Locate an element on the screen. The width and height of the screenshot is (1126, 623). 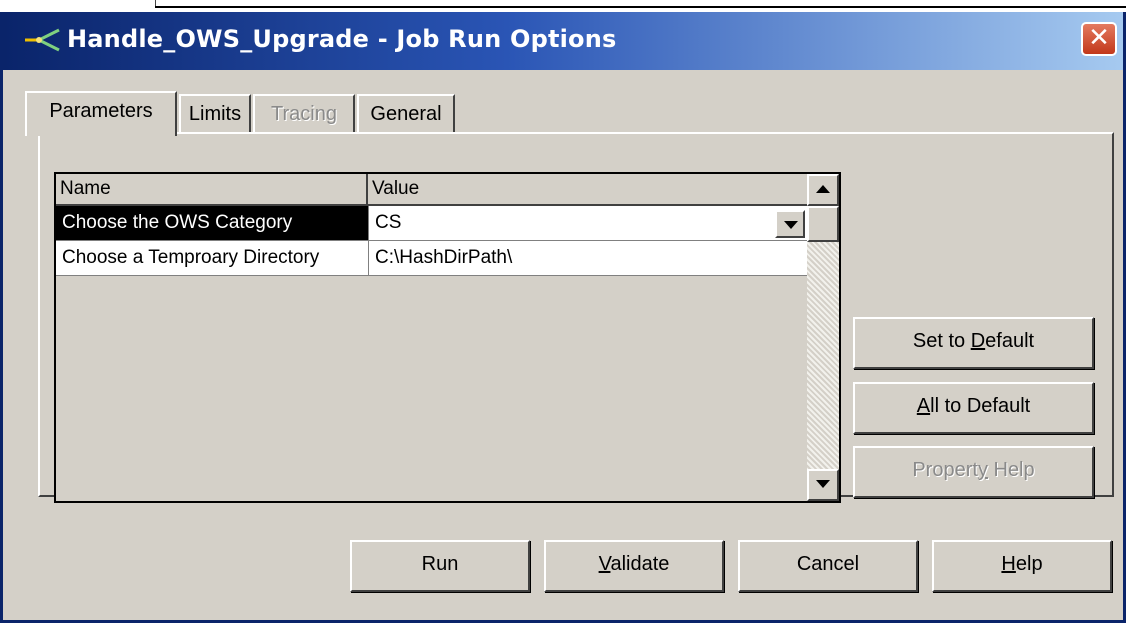
set-to-default-button: Set to Default is located at coordinates (973, 343).